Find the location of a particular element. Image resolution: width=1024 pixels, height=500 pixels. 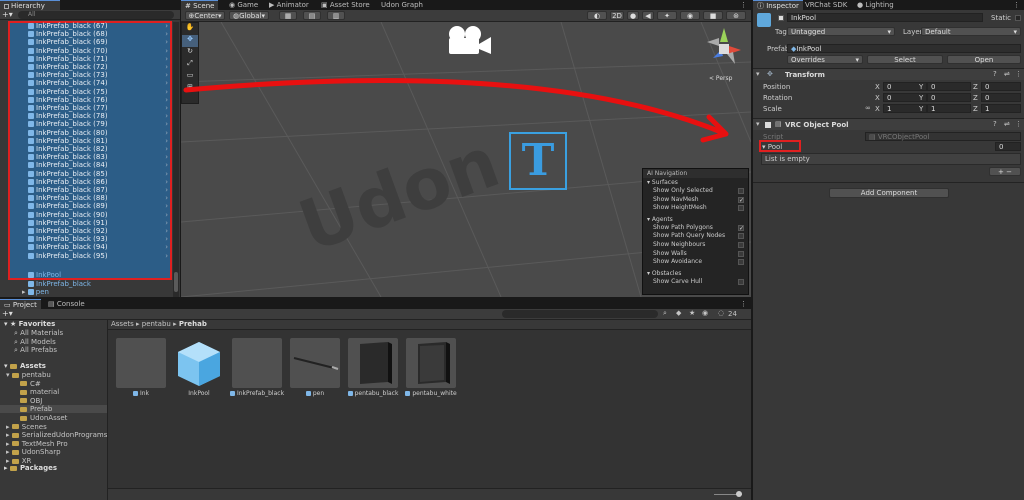

tag-dropdown: Untagged ▾ is located at coordinates (841, 31).